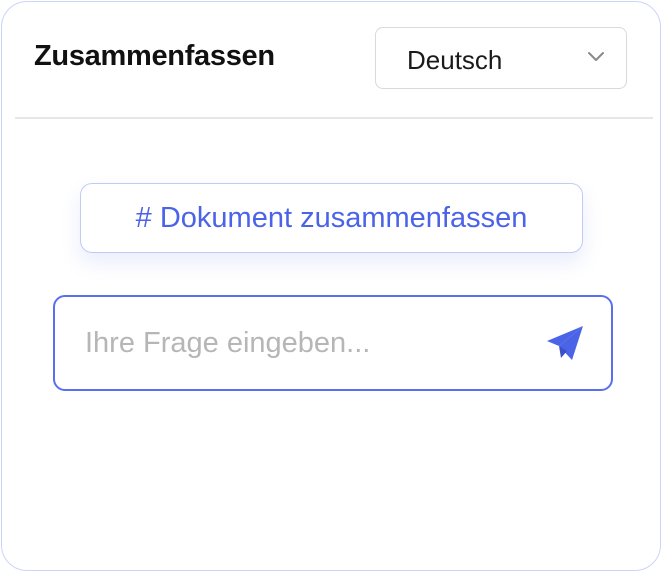  I want to click on panel-title: Zusammenfassen, so click(154, 56).